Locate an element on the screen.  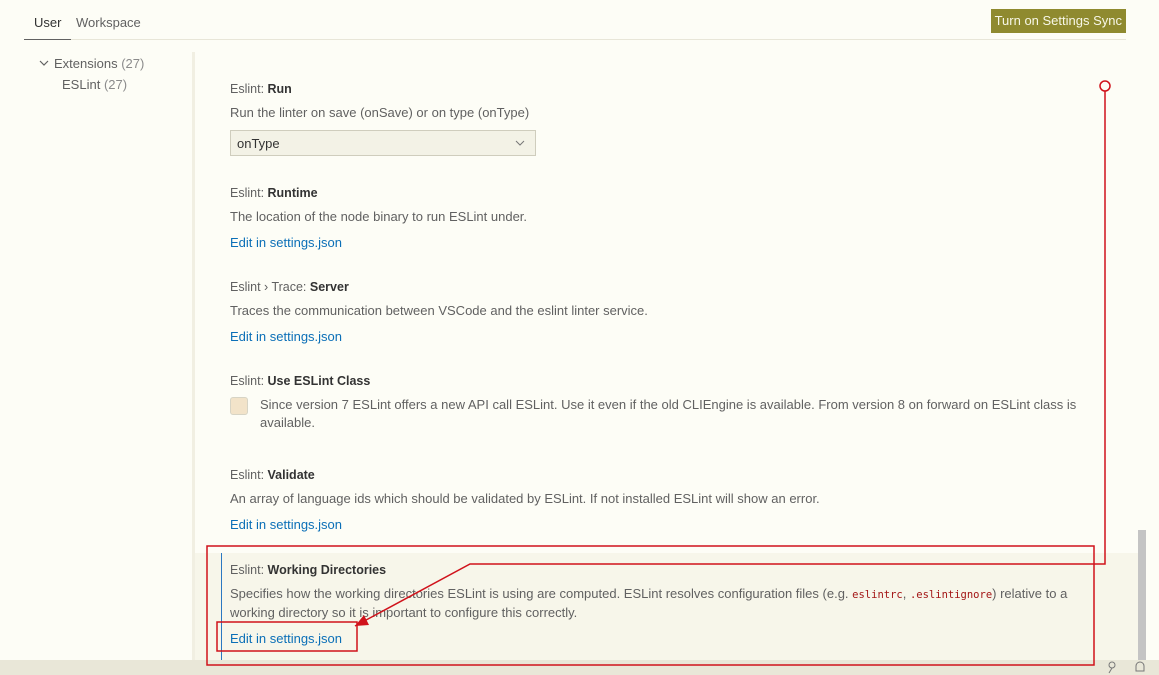
setting-title: Eslint: Run is located at coordinates (261, 89).